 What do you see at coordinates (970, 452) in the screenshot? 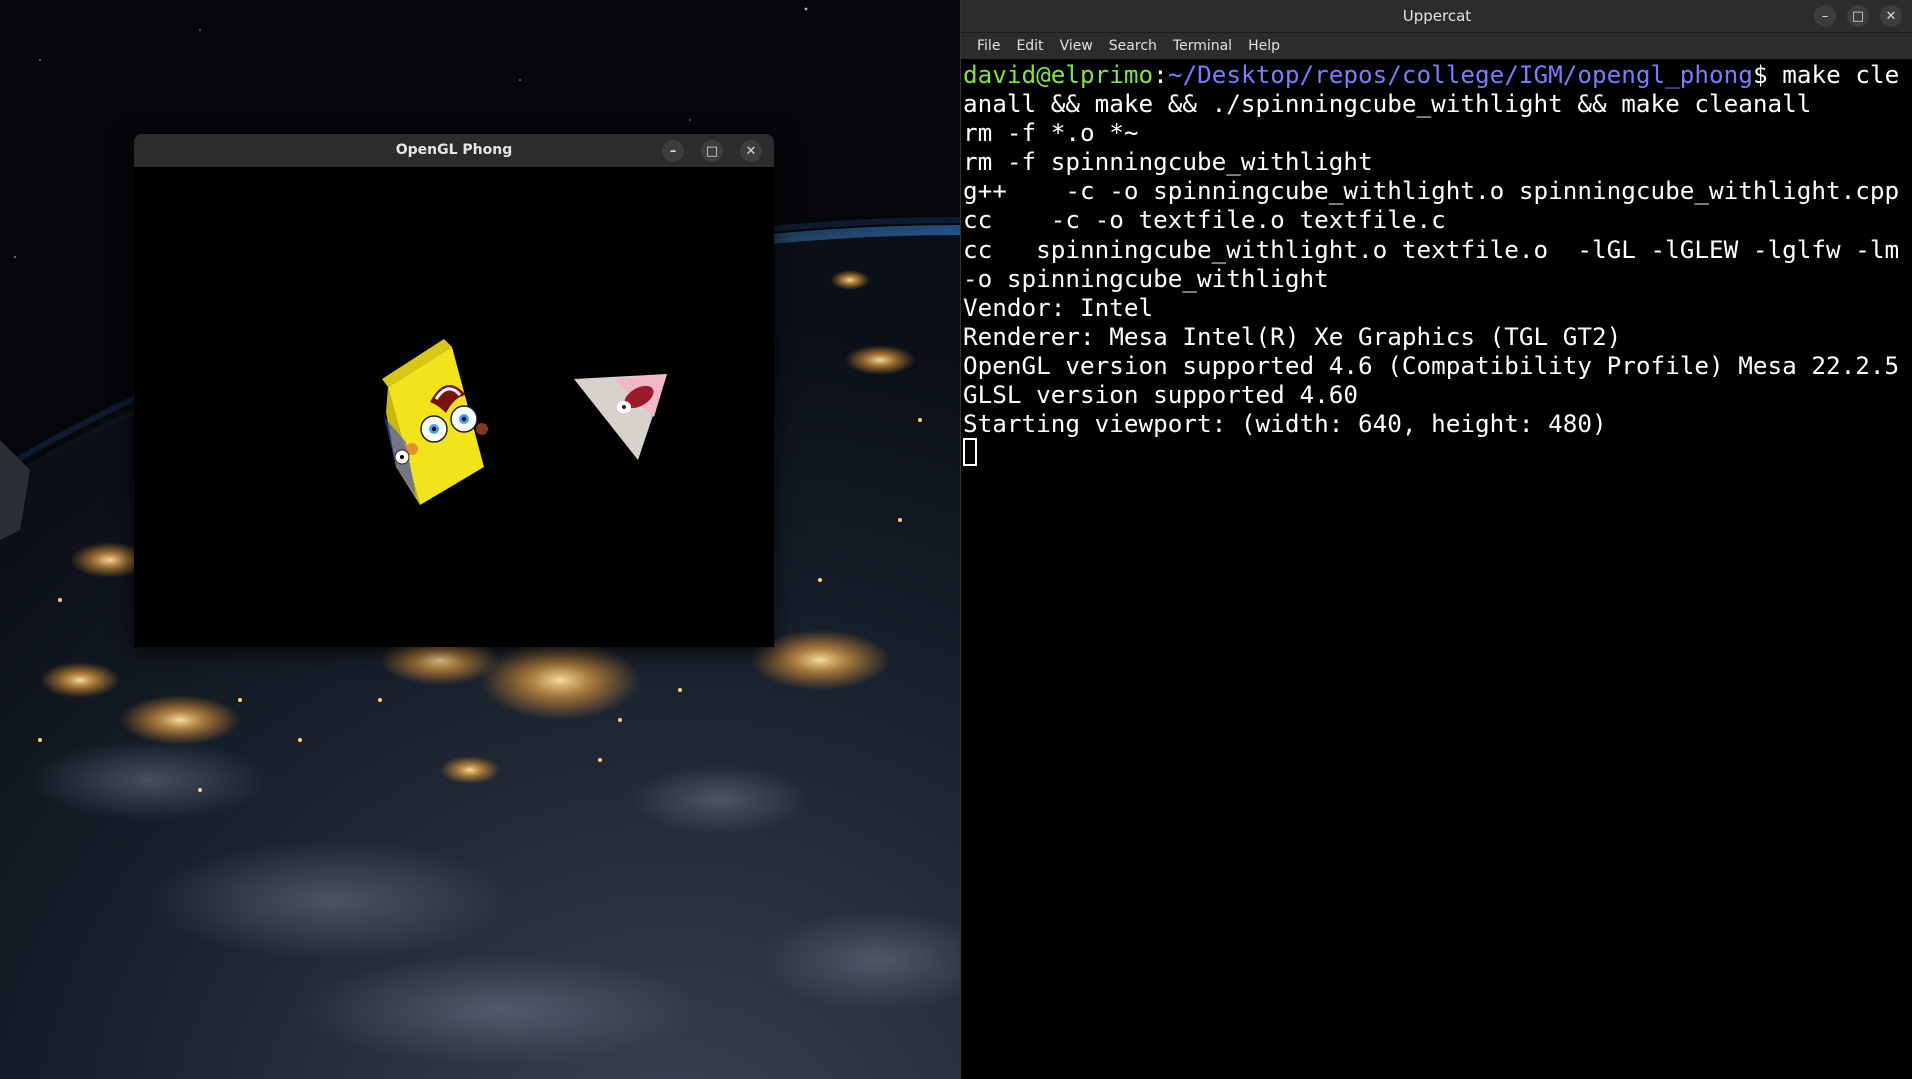
I see `terminal-cursor` at bounding box center [970, 452].